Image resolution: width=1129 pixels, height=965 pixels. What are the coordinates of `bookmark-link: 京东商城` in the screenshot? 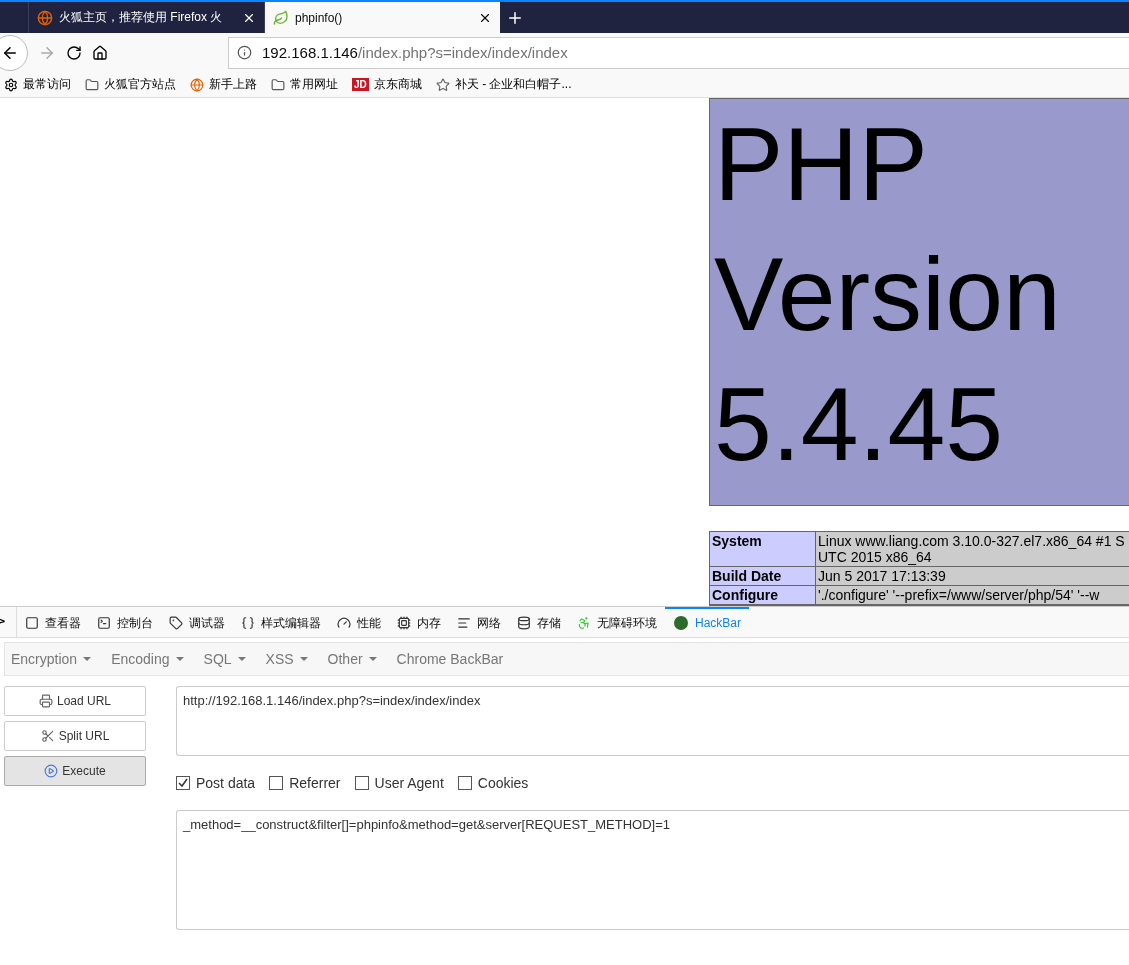 It's located at (397, 84).